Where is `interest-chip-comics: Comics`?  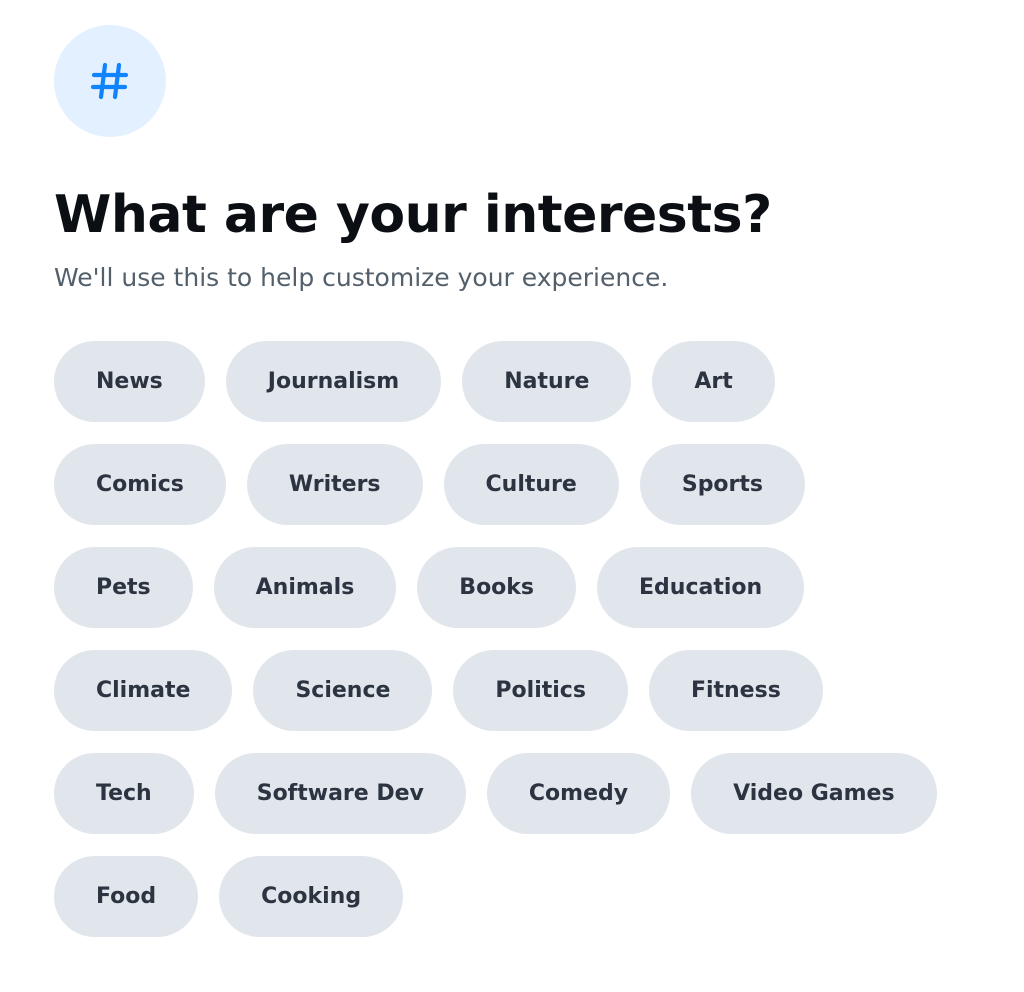 interest-chip-comics: Comics is located at coordinates (140, 484).